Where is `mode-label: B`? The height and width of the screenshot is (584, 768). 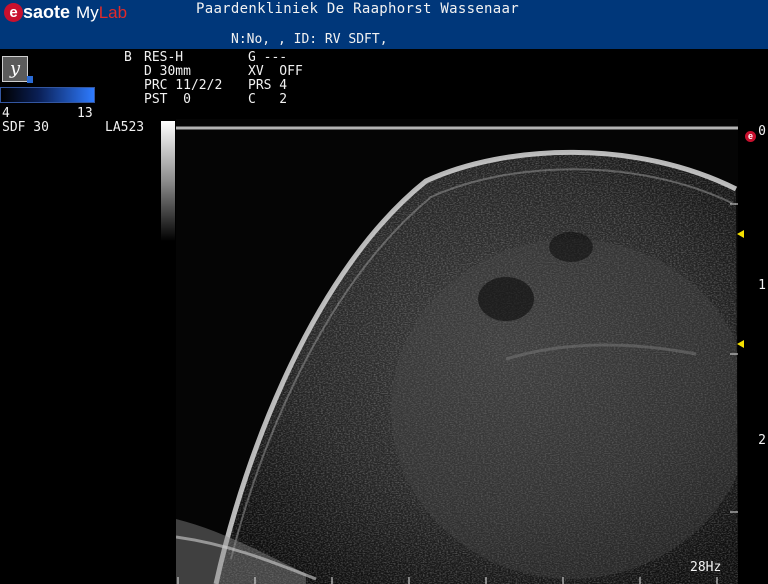
mode-label: B is located at coordinates (128, 57).